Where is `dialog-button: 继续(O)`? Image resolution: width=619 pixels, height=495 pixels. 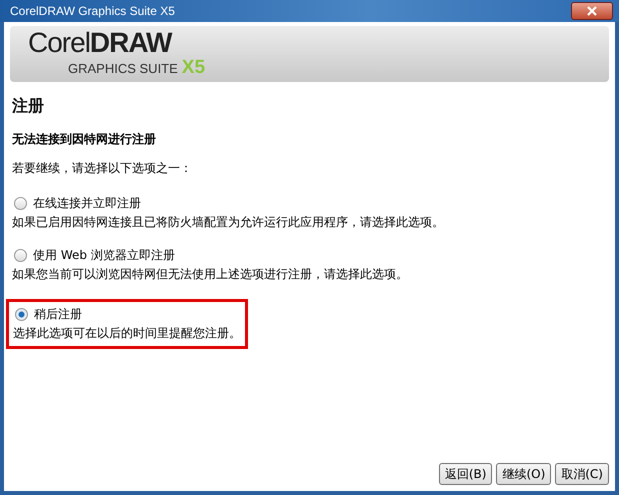
dialog-button: 继续(O) is located at coordinates (524, 474).